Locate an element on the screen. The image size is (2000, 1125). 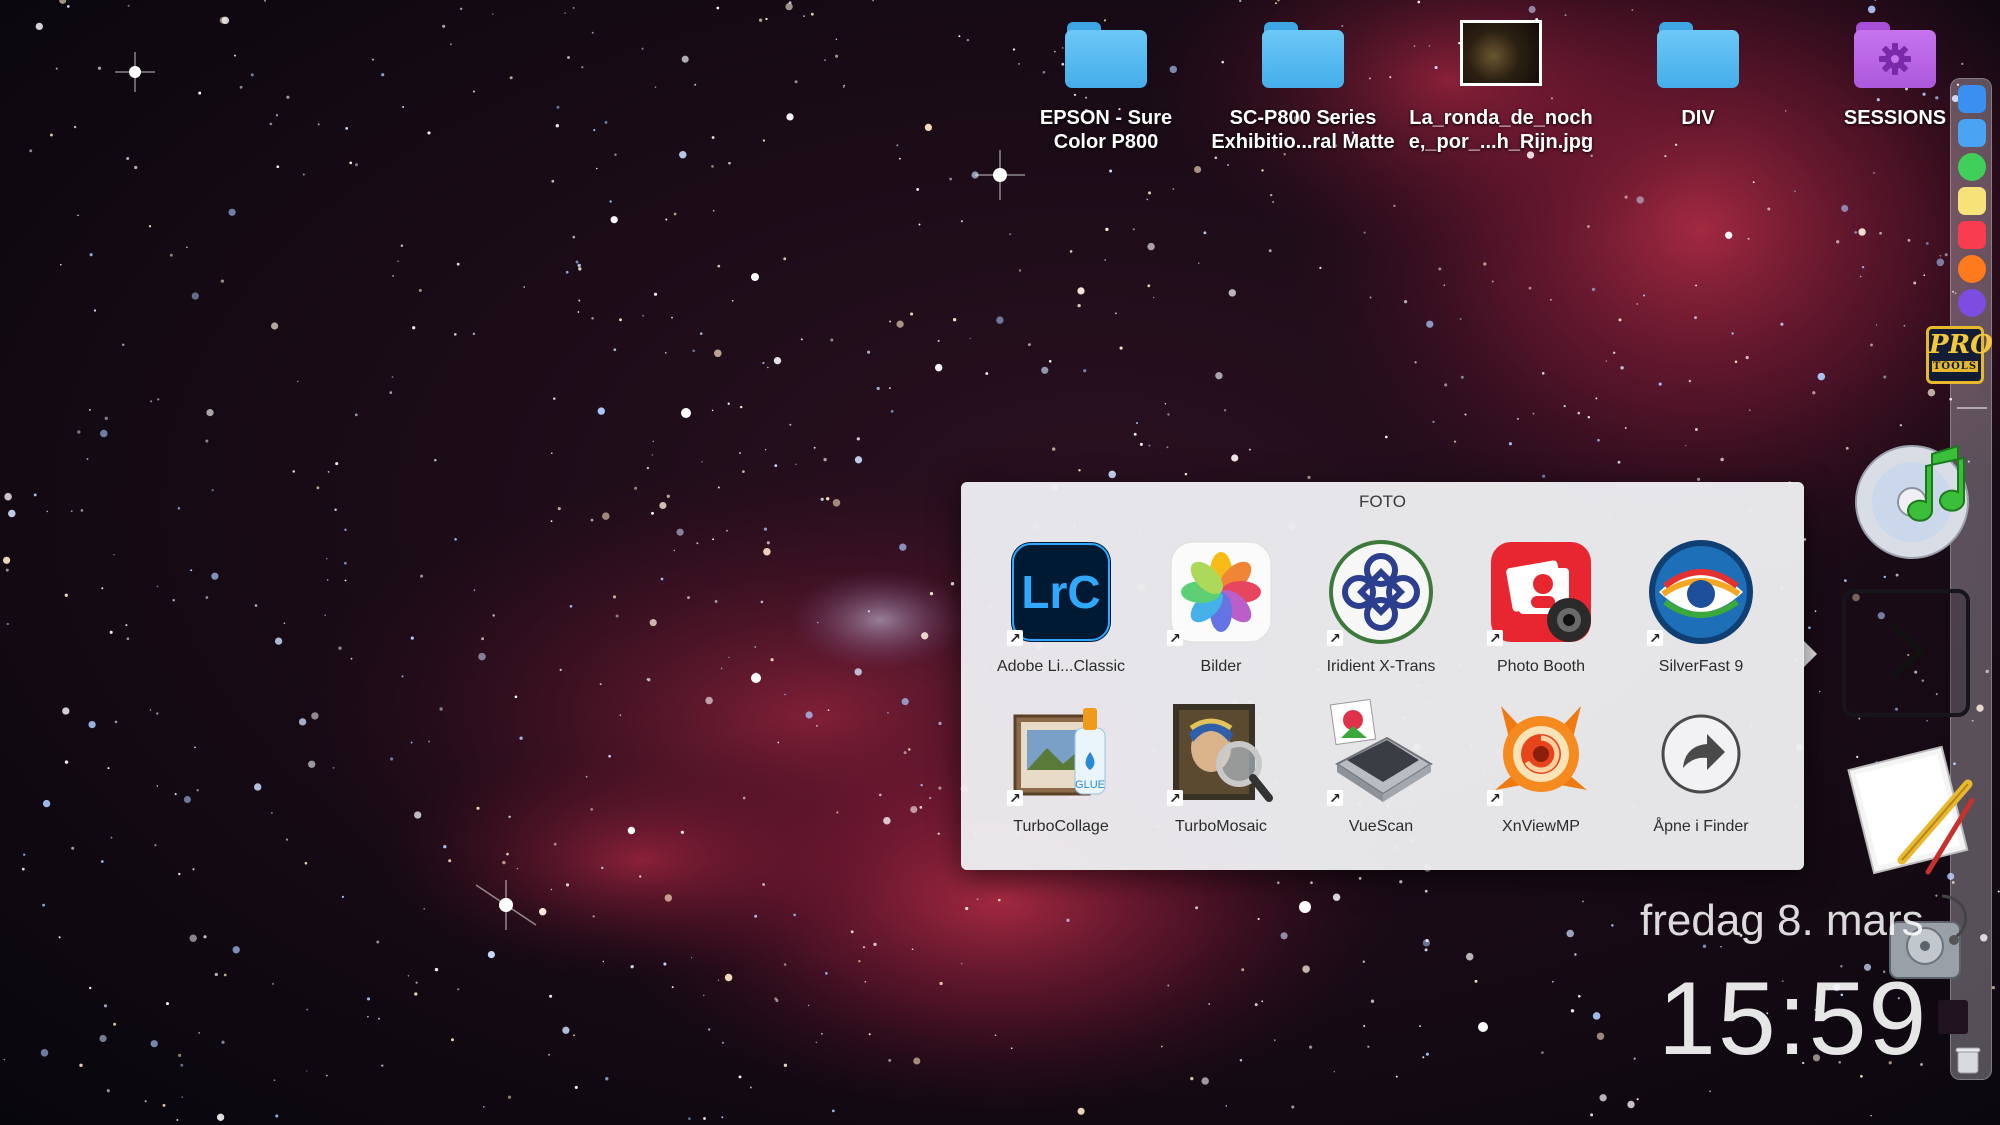
dock-app-icon is located at coordinates (1972, 303).